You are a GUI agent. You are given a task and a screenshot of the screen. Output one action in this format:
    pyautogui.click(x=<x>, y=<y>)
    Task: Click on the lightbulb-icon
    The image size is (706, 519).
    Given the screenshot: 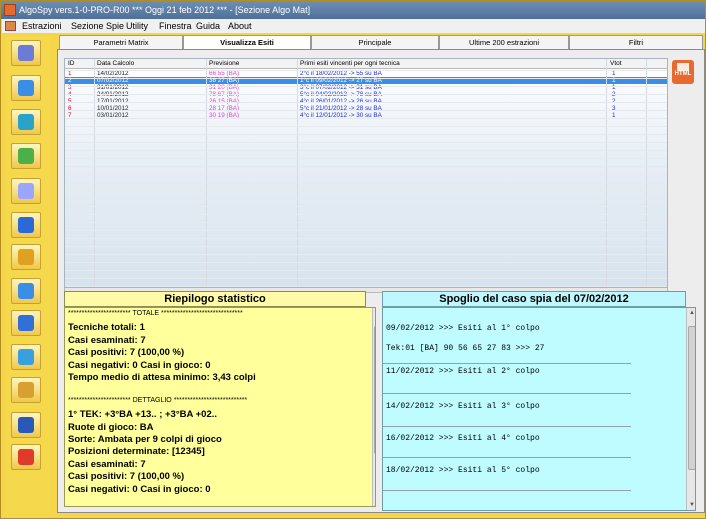 What is the action you would take?
    pyautogui.click(x=26, y=191)
    